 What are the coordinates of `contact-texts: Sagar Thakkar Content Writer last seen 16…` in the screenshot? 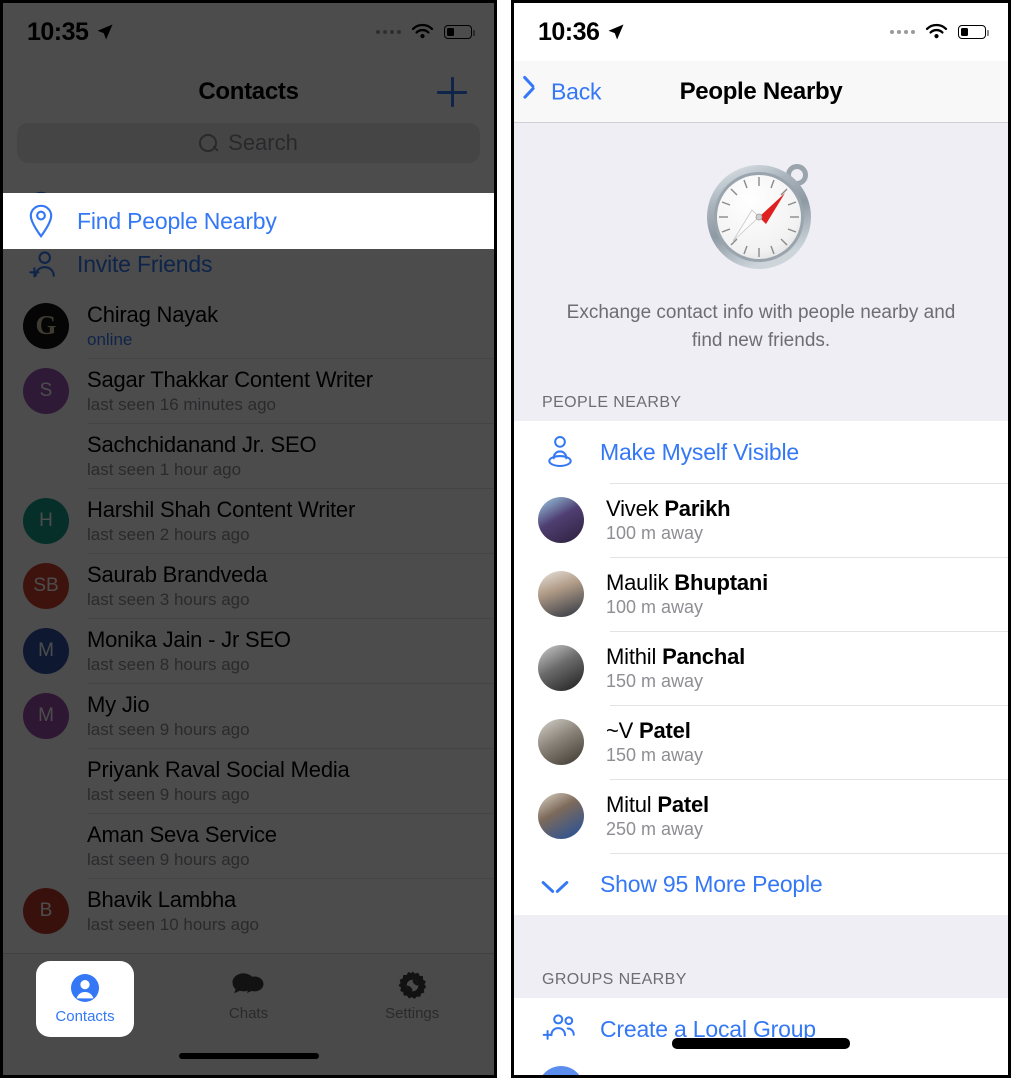 It's located at (230, 391).